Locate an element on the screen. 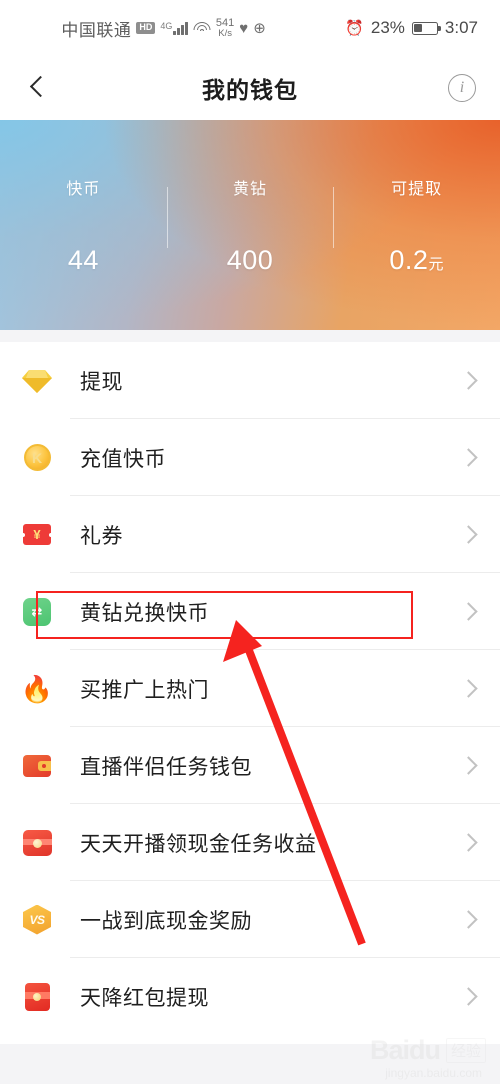  carrier-label: 中国联通 is located at coordinates (96, 30).